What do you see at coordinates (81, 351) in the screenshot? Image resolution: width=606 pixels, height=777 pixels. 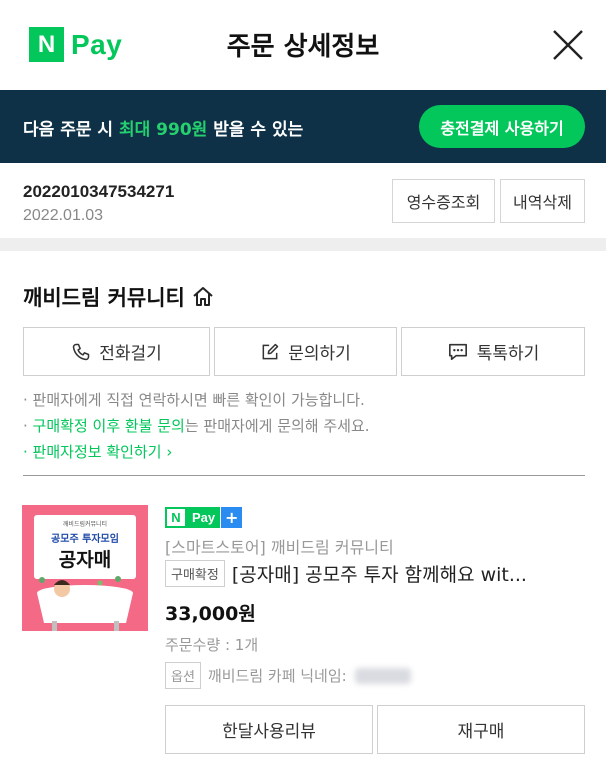 I see `phone-icon` at bounding box center [81, 351].